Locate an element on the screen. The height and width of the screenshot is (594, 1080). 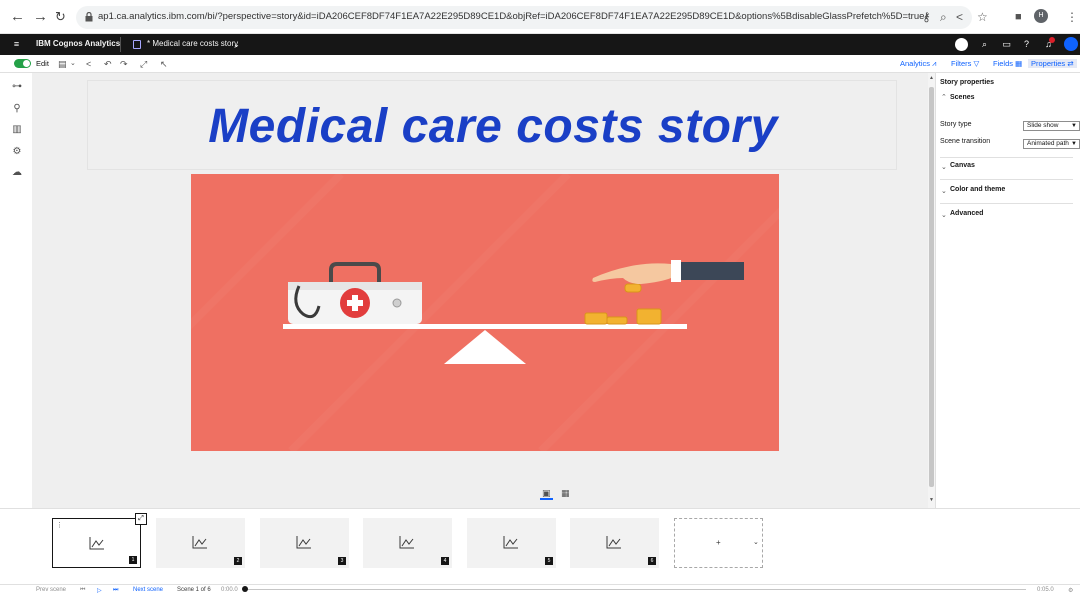
section-color-theme: Color and theme is located at coordinates (977, 189).